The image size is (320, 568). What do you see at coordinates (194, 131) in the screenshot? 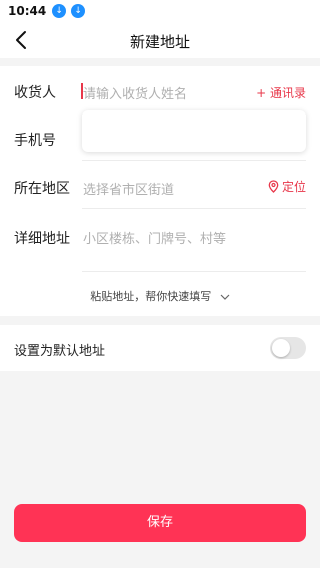
I see `phone-input` at bounding box center [194, 131].